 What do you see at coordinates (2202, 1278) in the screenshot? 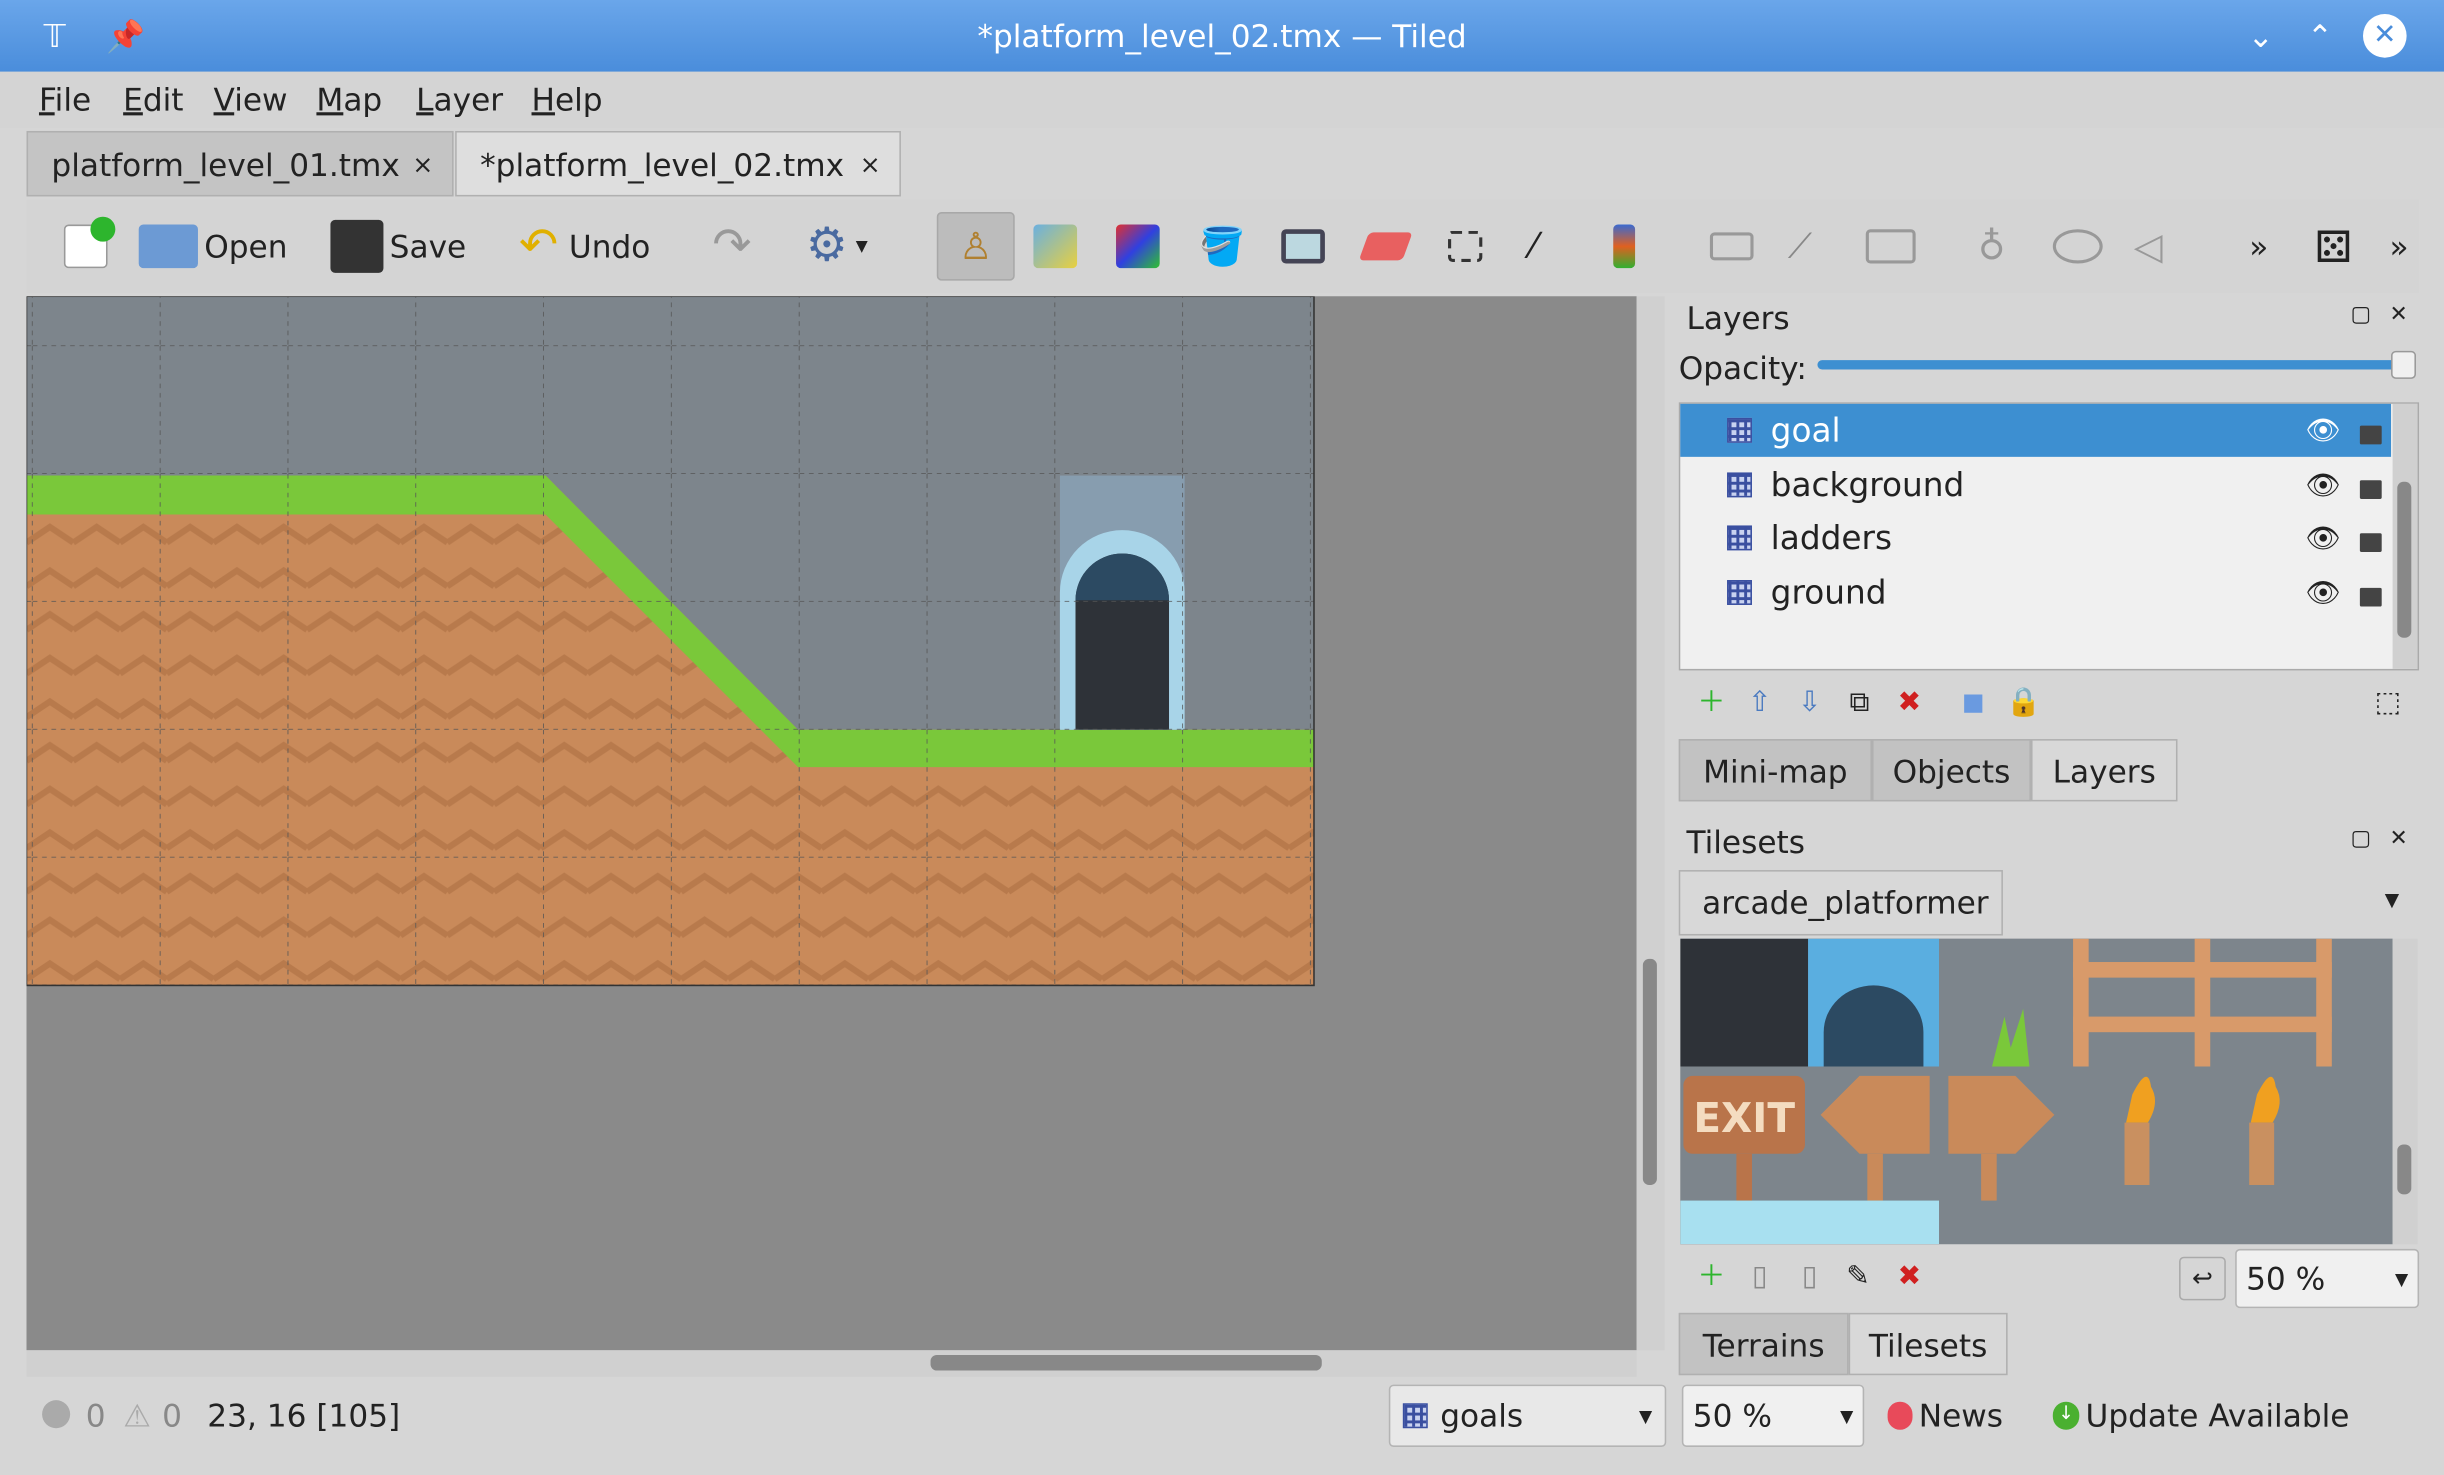
I see `dynamic-wrapping-button: ↩` at bounding box center [2202, 1278].